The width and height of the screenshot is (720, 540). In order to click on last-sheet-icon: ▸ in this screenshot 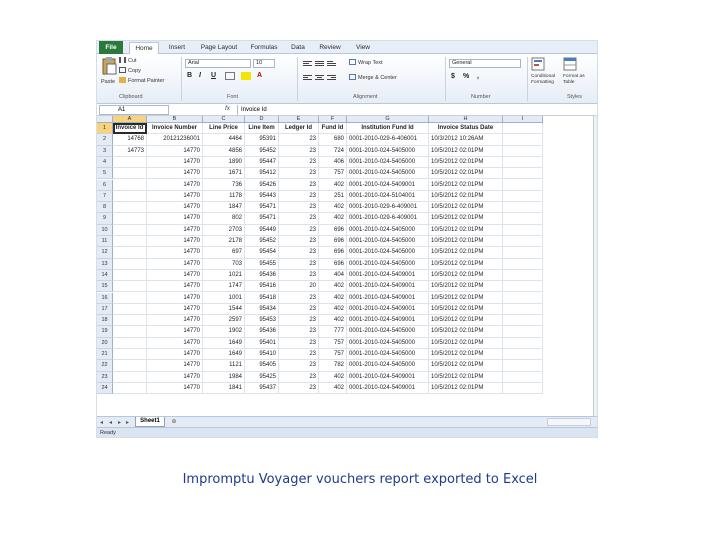, I will do `click(127, 422)`.